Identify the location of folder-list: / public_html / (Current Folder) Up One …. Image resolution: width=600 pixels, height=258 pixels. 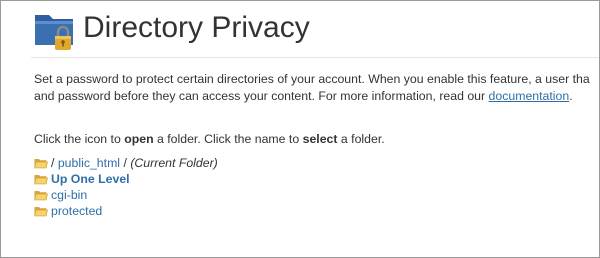
(126, 187).